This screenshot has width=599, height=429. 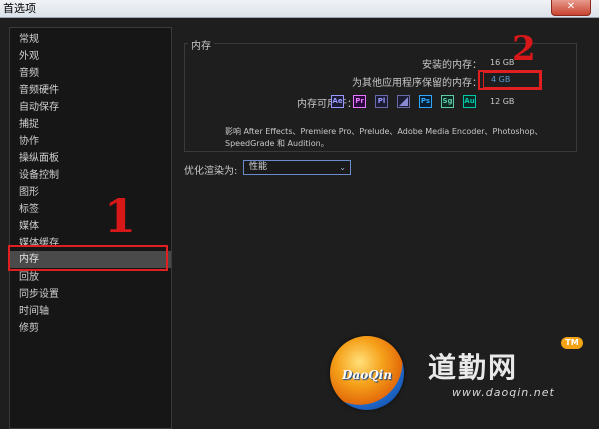 I want to click on sidebar-item-sync-settings: 同步设置, so click(x=39, y=294).